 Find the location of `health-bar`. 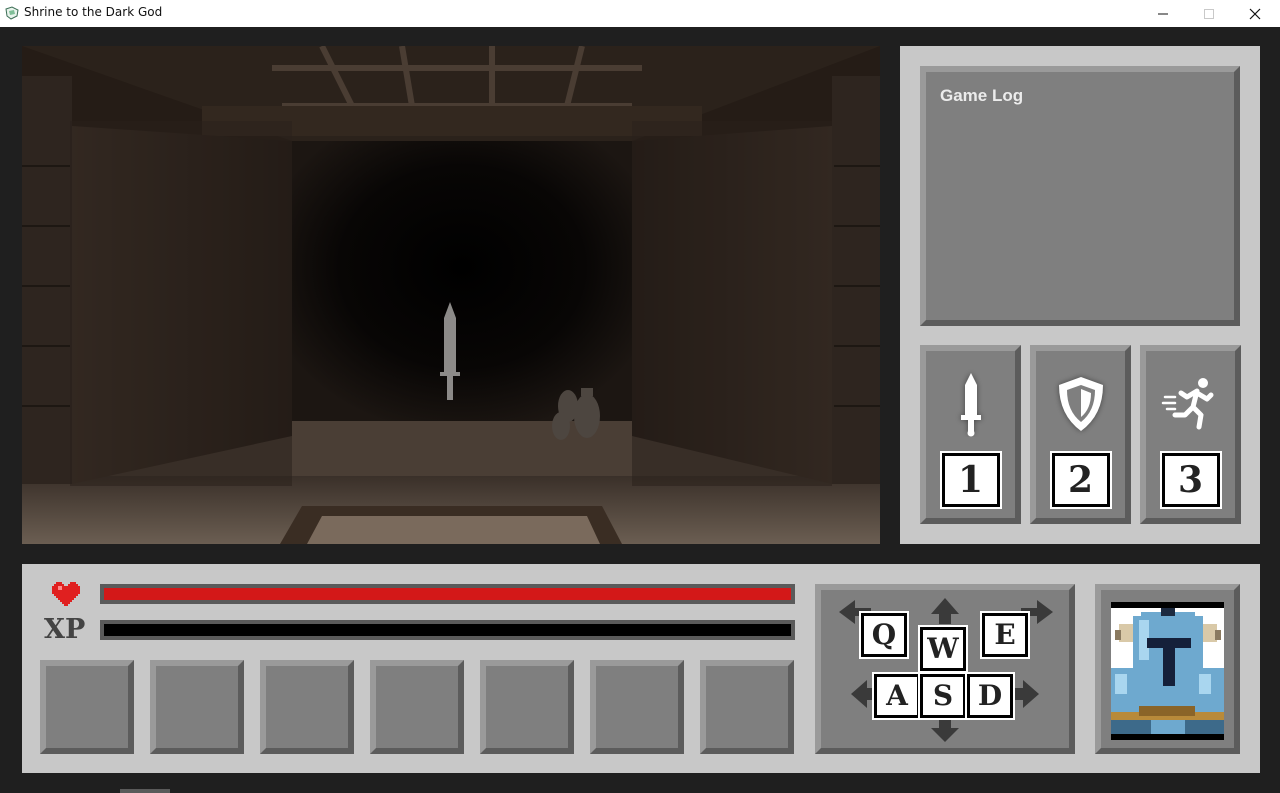

health-bar is located at coordinates (447, 594).